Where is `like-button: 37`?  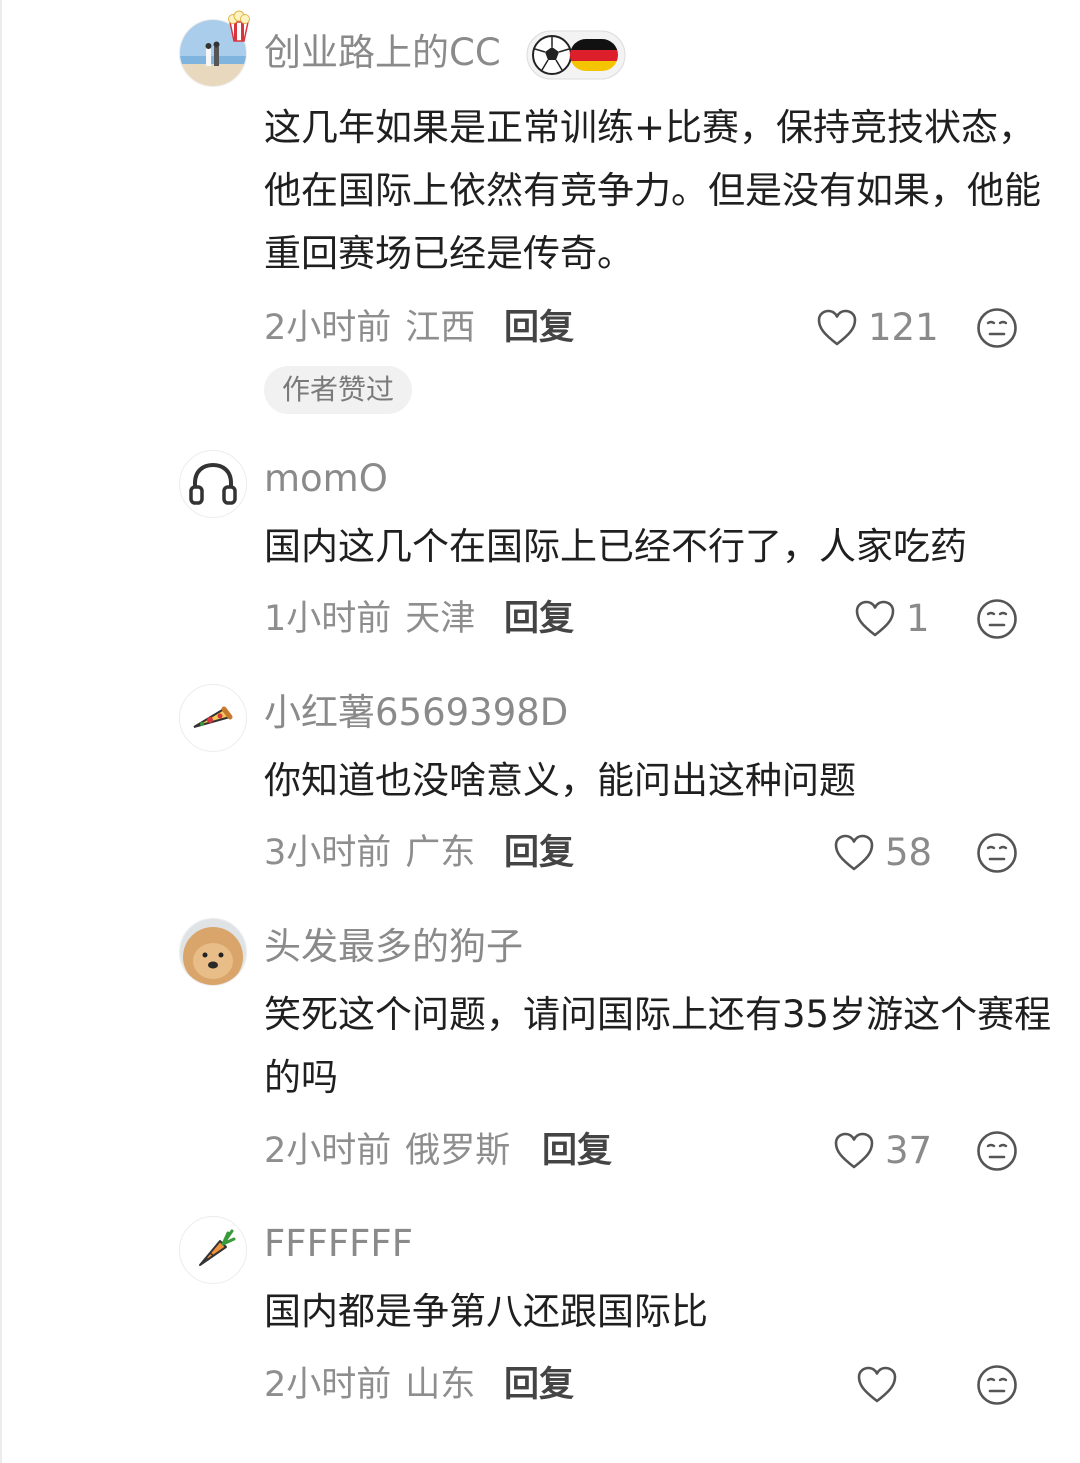 like-button: 37 is located at coordinates (882, 1151).